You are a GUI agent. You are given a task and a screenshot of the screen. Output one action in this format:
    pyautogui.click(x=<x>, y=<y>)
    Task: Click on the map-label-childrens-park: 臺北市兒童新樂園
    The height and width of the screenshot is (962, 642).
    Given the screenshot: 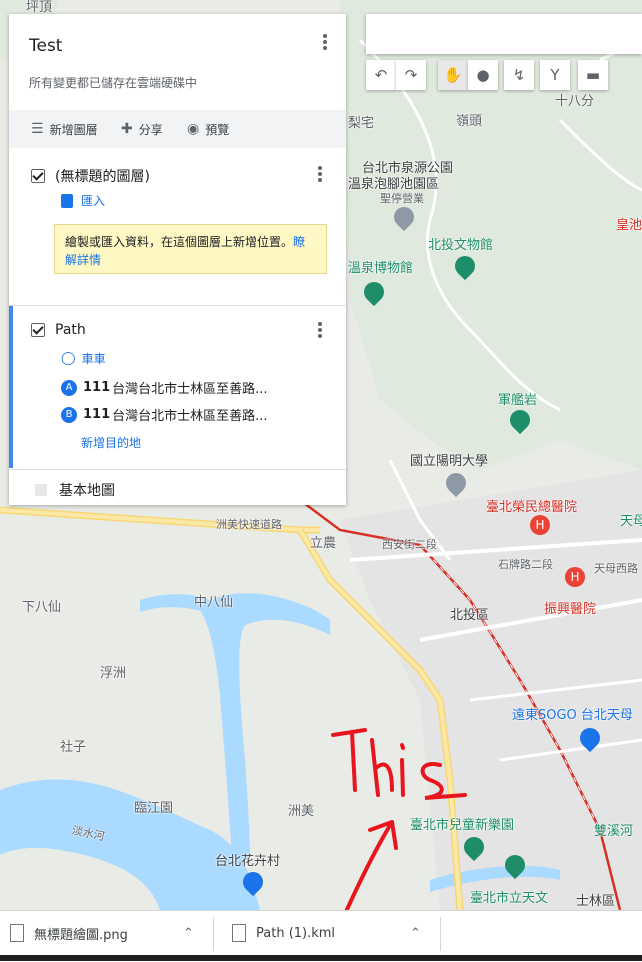 What is the action you would take?
    pyautogui.click(x=462, y=825)
    